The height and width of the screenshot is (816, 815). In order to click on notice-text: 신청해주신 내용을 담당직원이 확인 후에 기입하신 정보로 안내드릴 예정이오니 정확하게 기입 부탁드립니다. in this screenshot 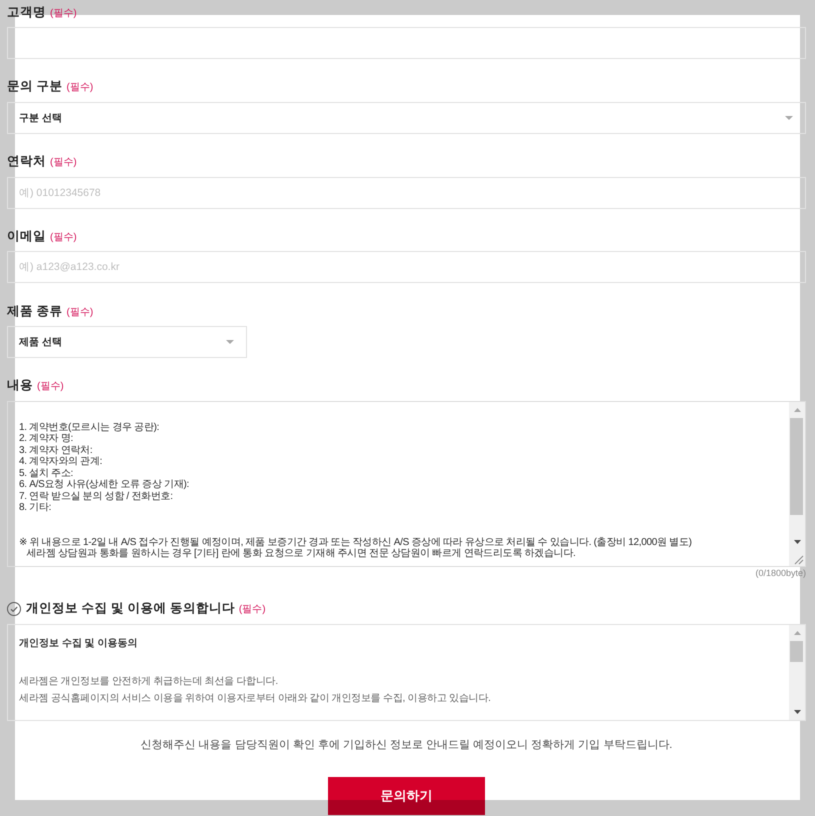, I will do `click(406, 745)`.